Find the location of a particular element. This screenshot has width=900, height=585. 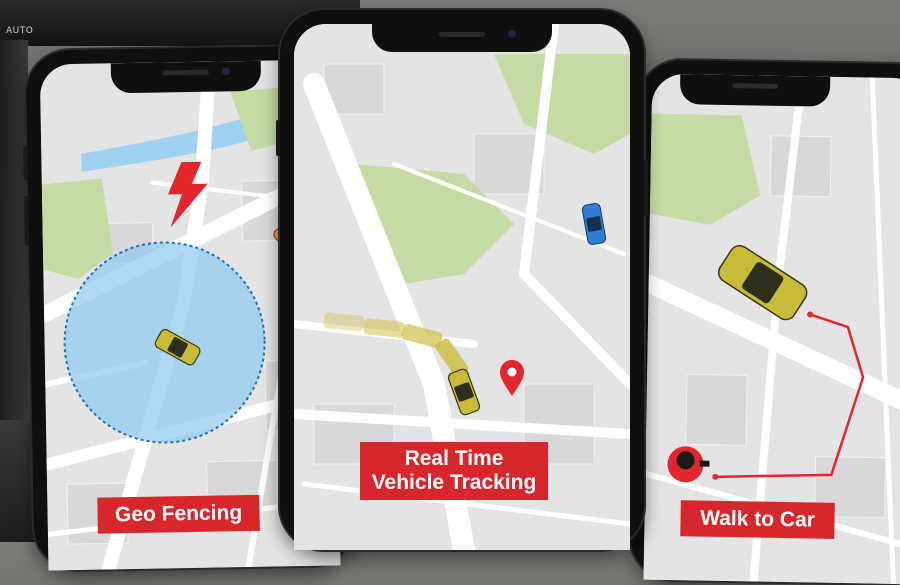

geo-fencing-label: Geo Fencing is located at coordinates (178, 514).